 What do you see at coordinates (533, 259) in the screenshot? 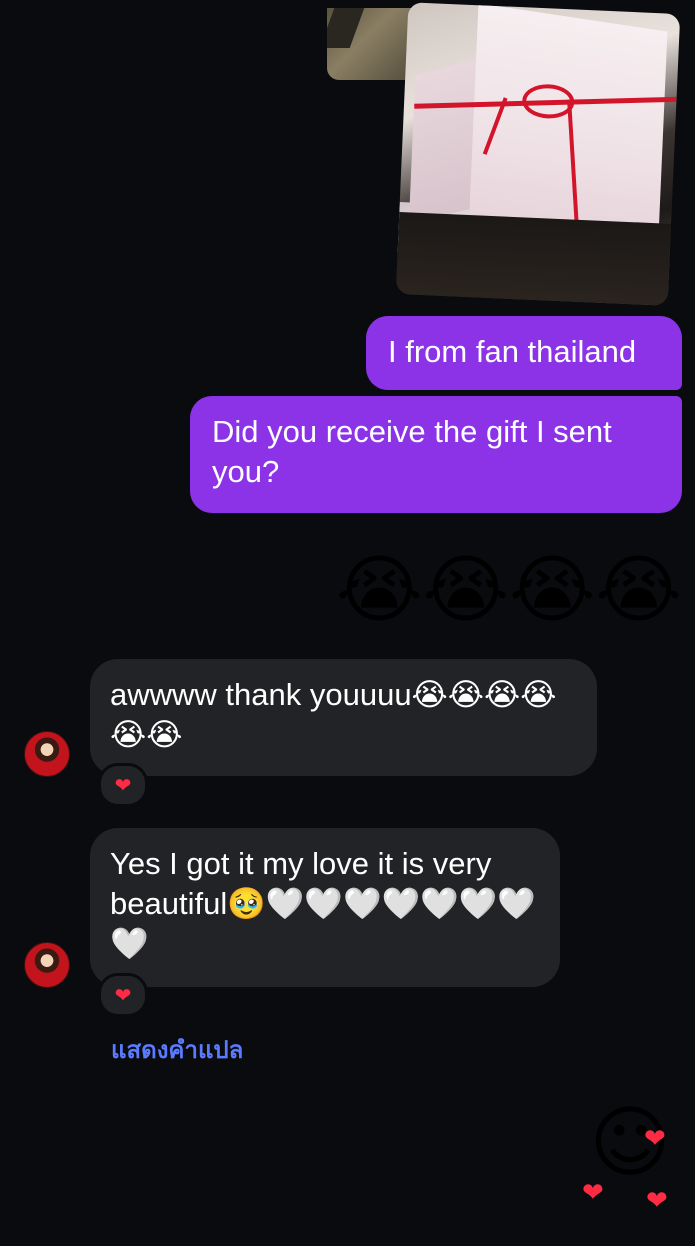
I see `photo-bag` at bounding box center [533, 259].